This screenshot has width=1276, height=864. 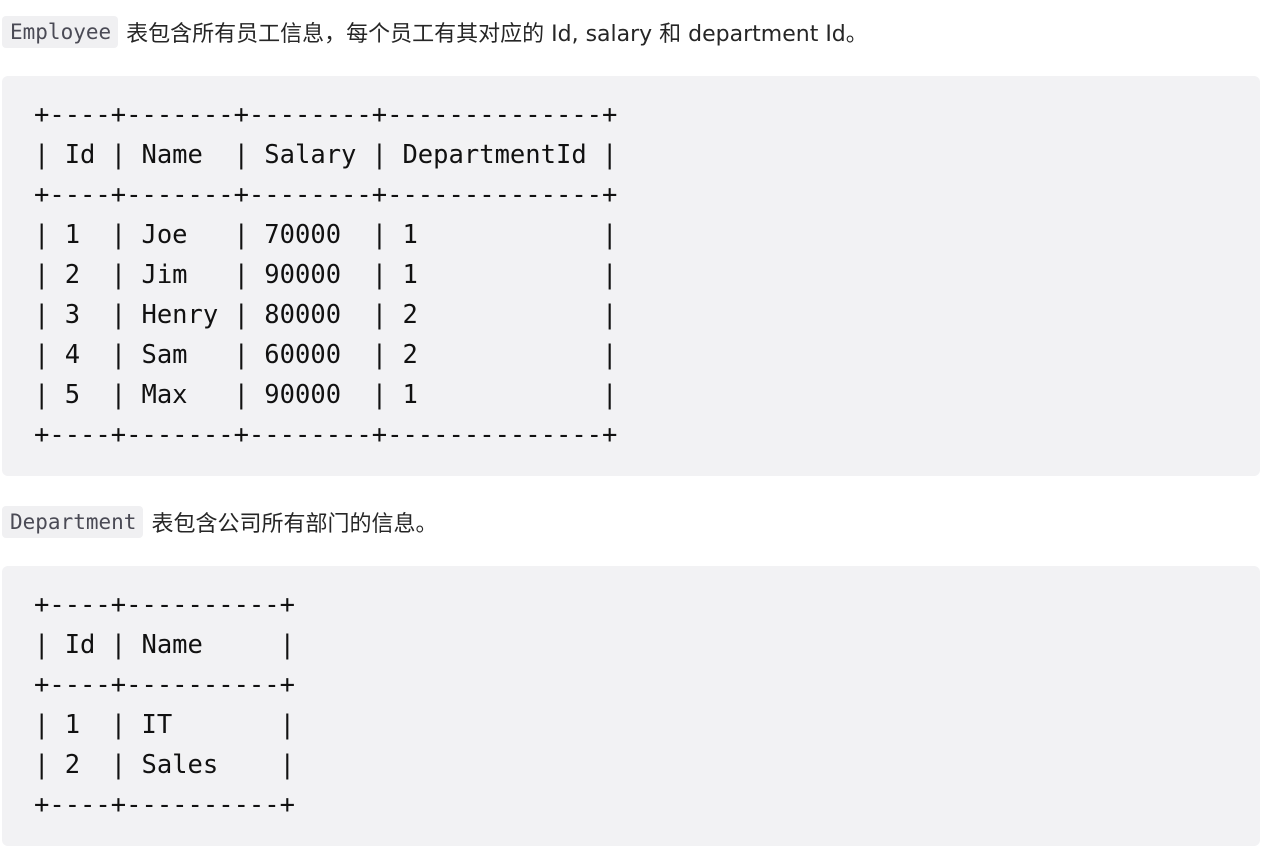 What do you see at coordinates (326, 315) in the screenshot?
I see `employee-table-row: | 3 | Henry | 80000 | 2 |` at bounding box center [326, 315].